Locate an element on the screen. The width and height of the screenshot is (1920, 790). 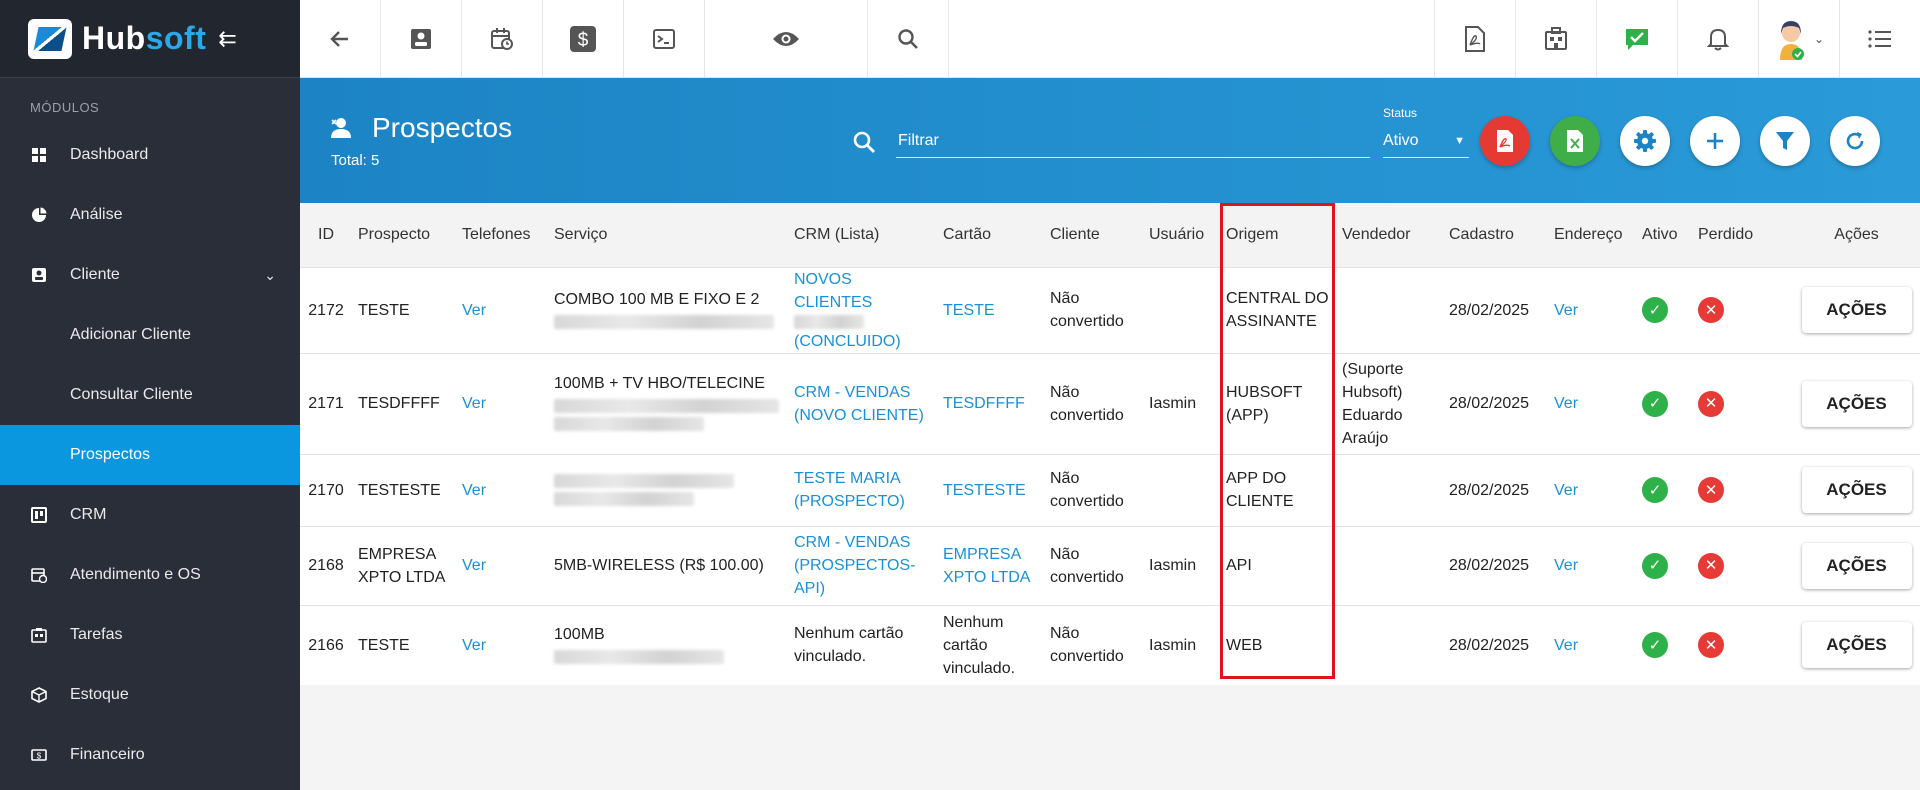
cell-crm: NOVOS CLIENTES (CONCLUIDO) is located at coordinates (862, 309).